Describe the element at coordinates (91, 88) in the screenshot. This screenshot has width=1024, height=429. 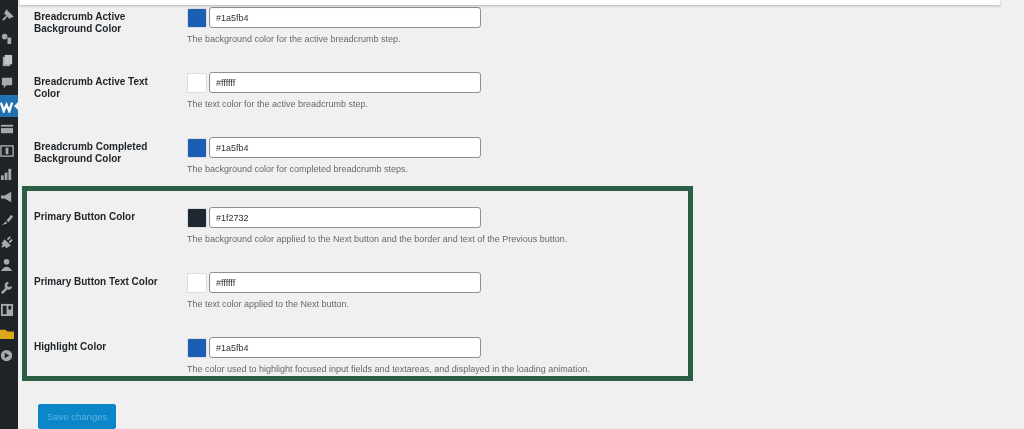
I see `setting-label: Breadcrumb Active Text Color` at that location.